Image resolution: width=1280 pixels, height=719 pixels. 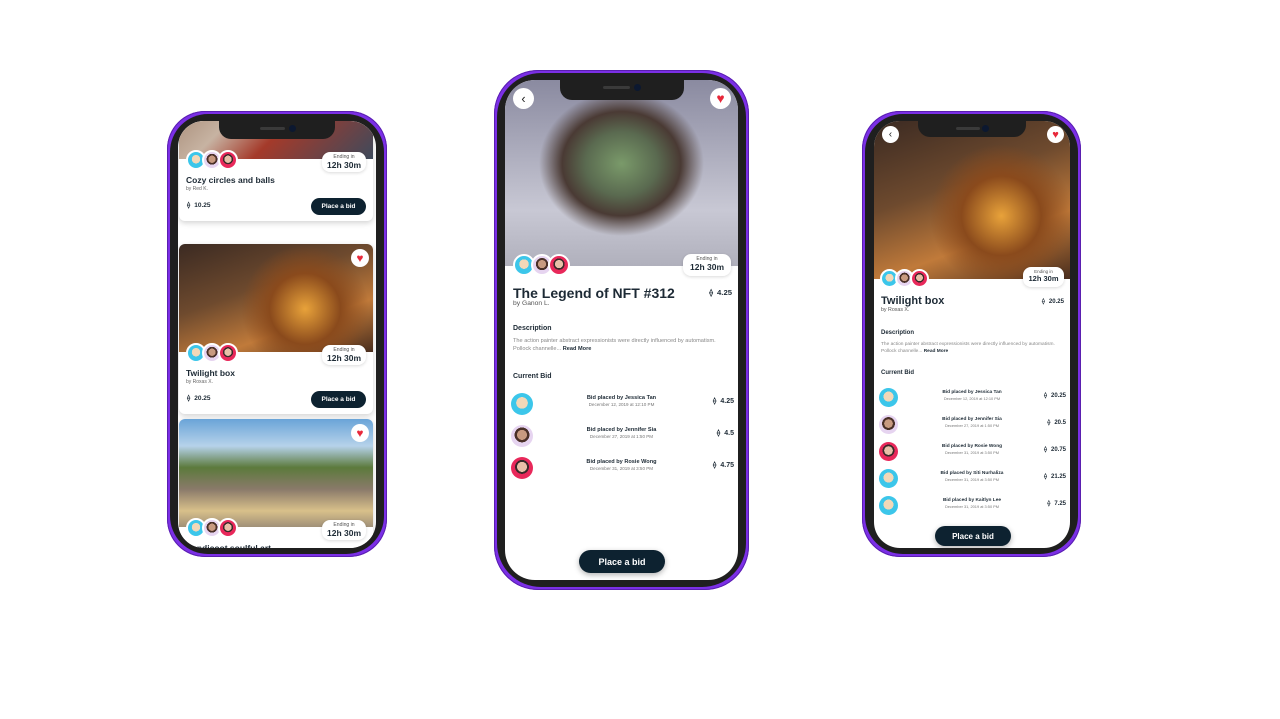 I want to click on bid-amount: ⟠ 4.75, so click(x=723, y=465).